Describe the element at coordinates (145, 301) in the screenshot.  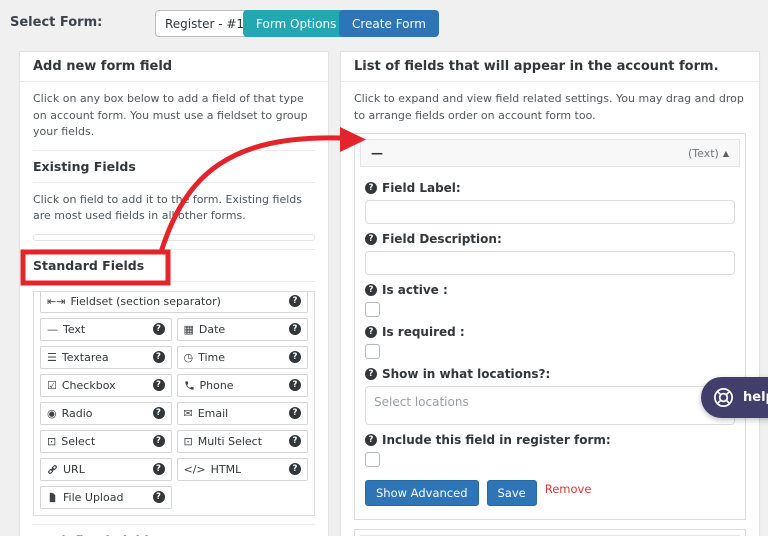
I see `field-chip-label: Fieldset (section separator)` at that location.